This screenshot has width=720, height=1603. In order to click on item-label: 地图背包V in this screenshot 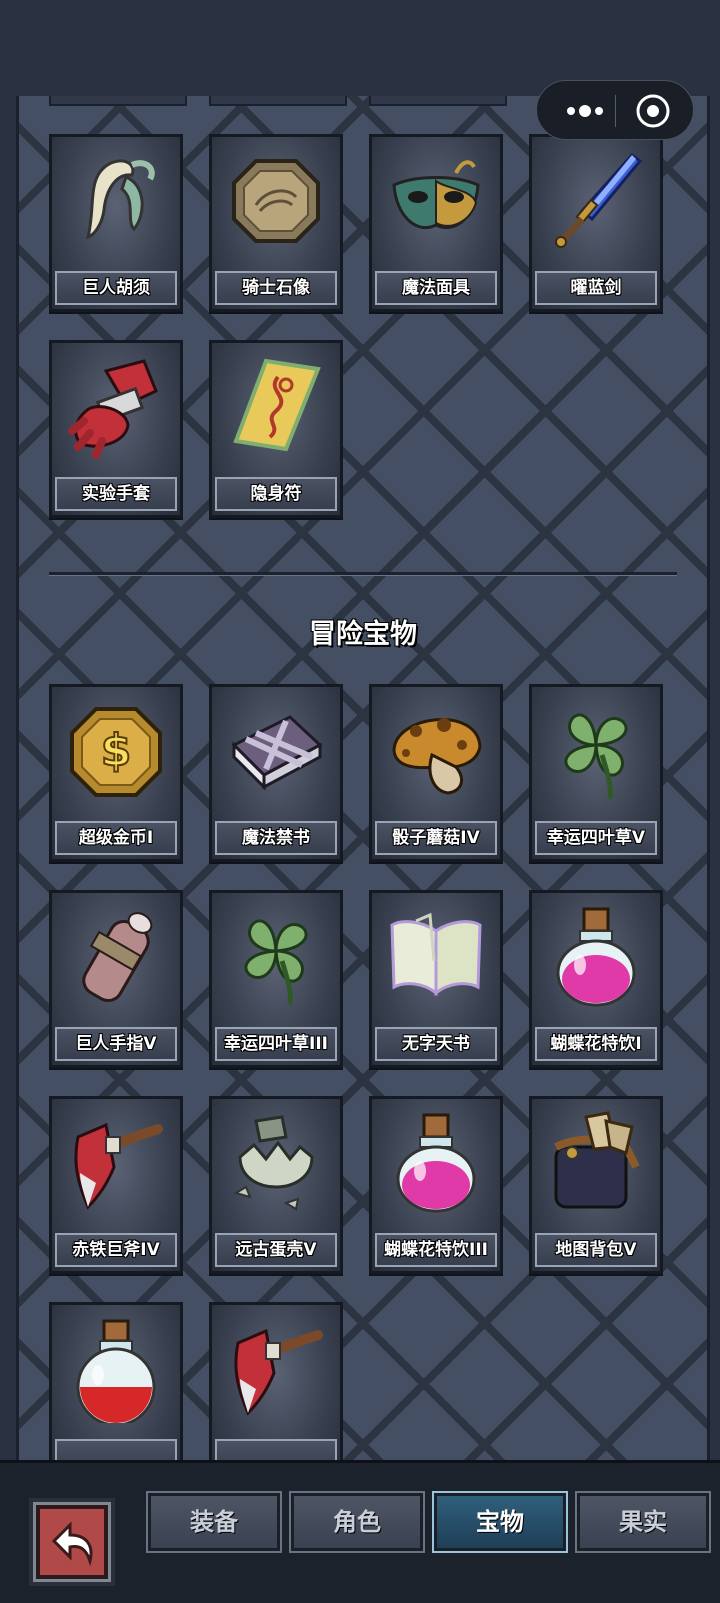, I will do `click(596, 1250)`.